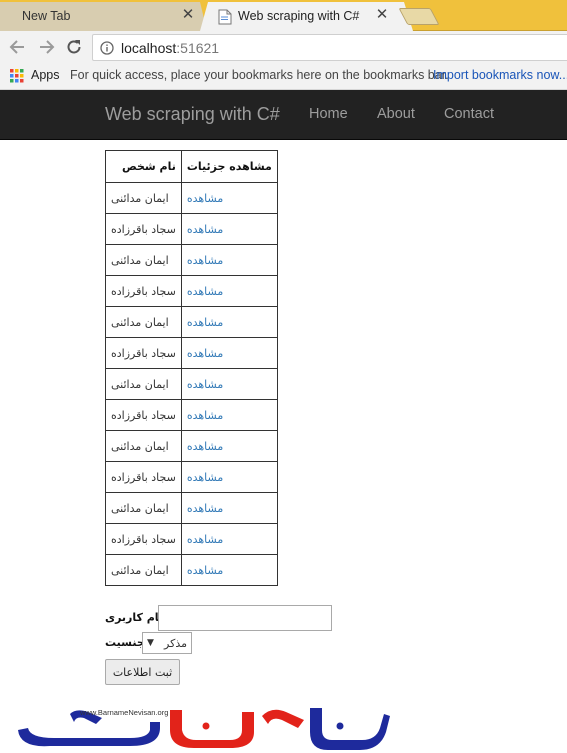 This screenshot has width=567, height=753. I want to click on nav-home-link: Home, so click(328, 114).